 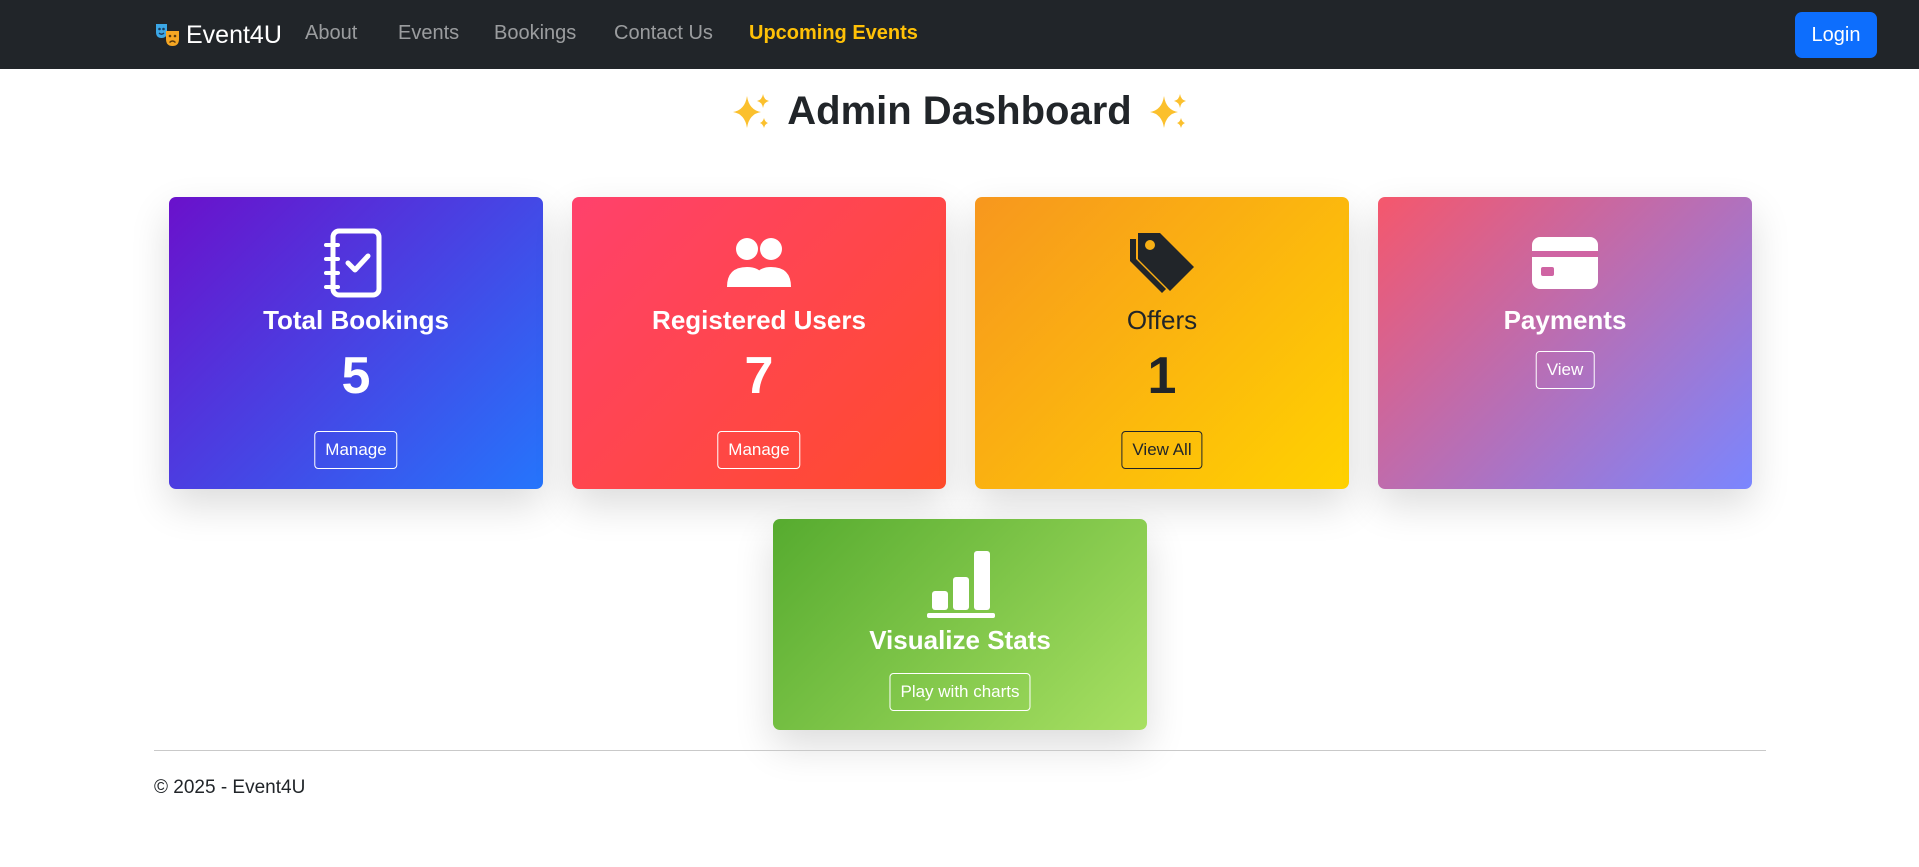 I want to click on page-title: Admin Dashboard, so click(x=959, y=111).